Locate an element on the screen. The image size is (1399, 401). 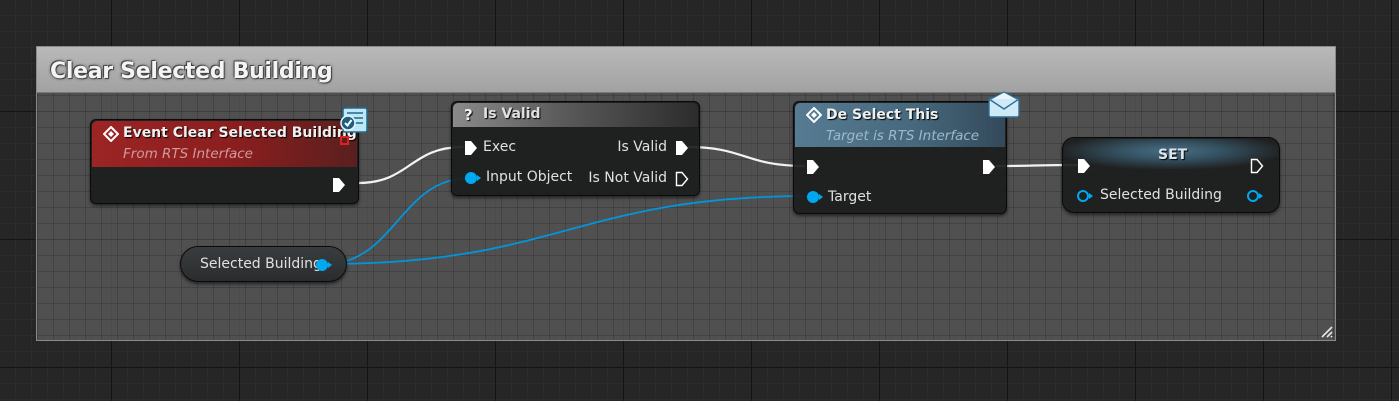
set-exec-in-pin is located at coordinates (1084, 166).